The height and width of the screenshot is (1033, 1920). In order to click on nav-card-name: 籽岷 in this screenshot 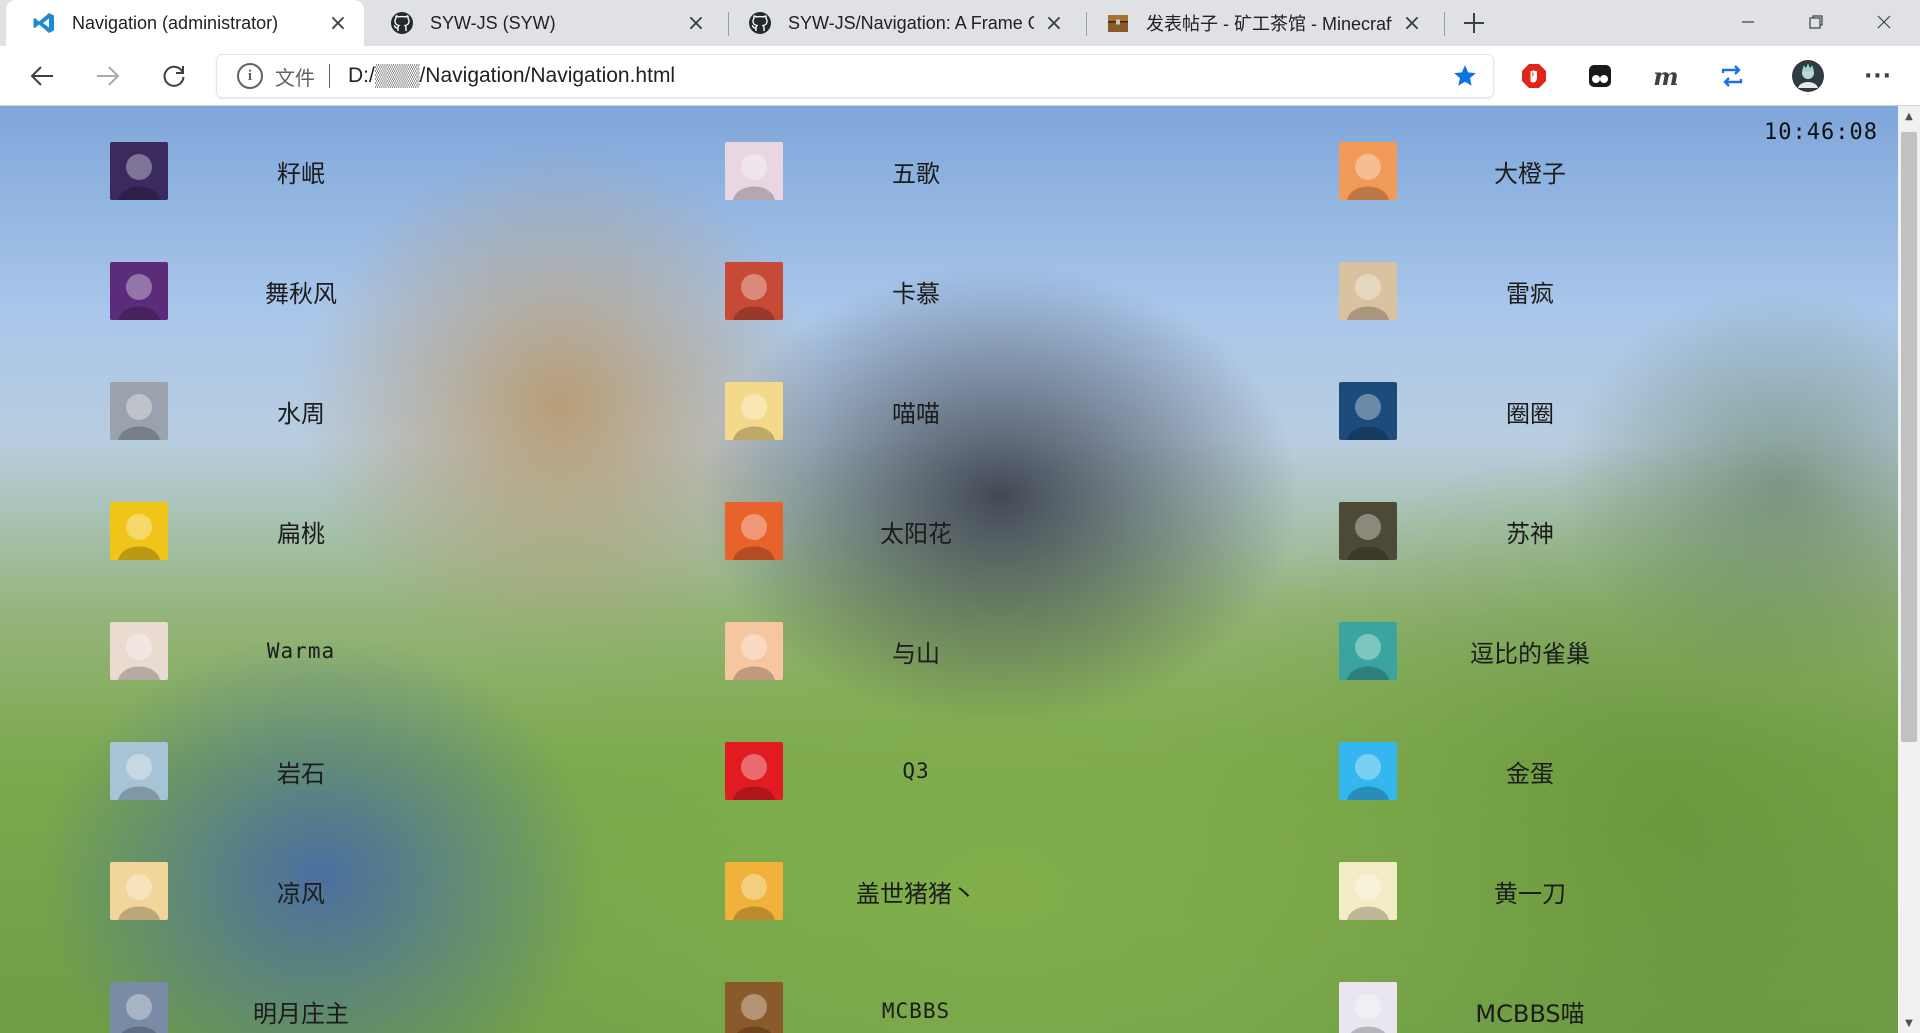, I will do `click(301, 171)`.